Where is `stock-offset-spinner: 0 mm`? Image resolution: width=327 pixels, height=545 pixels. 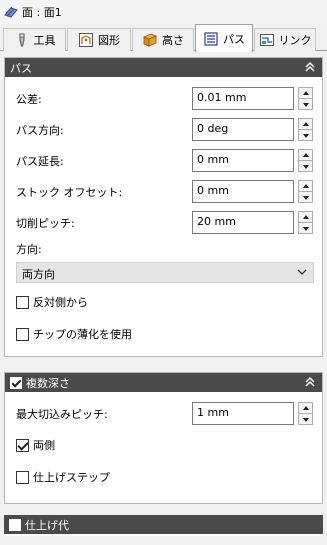 stock-offset-spinner: 0 mm is located at coordinates (253, 191).